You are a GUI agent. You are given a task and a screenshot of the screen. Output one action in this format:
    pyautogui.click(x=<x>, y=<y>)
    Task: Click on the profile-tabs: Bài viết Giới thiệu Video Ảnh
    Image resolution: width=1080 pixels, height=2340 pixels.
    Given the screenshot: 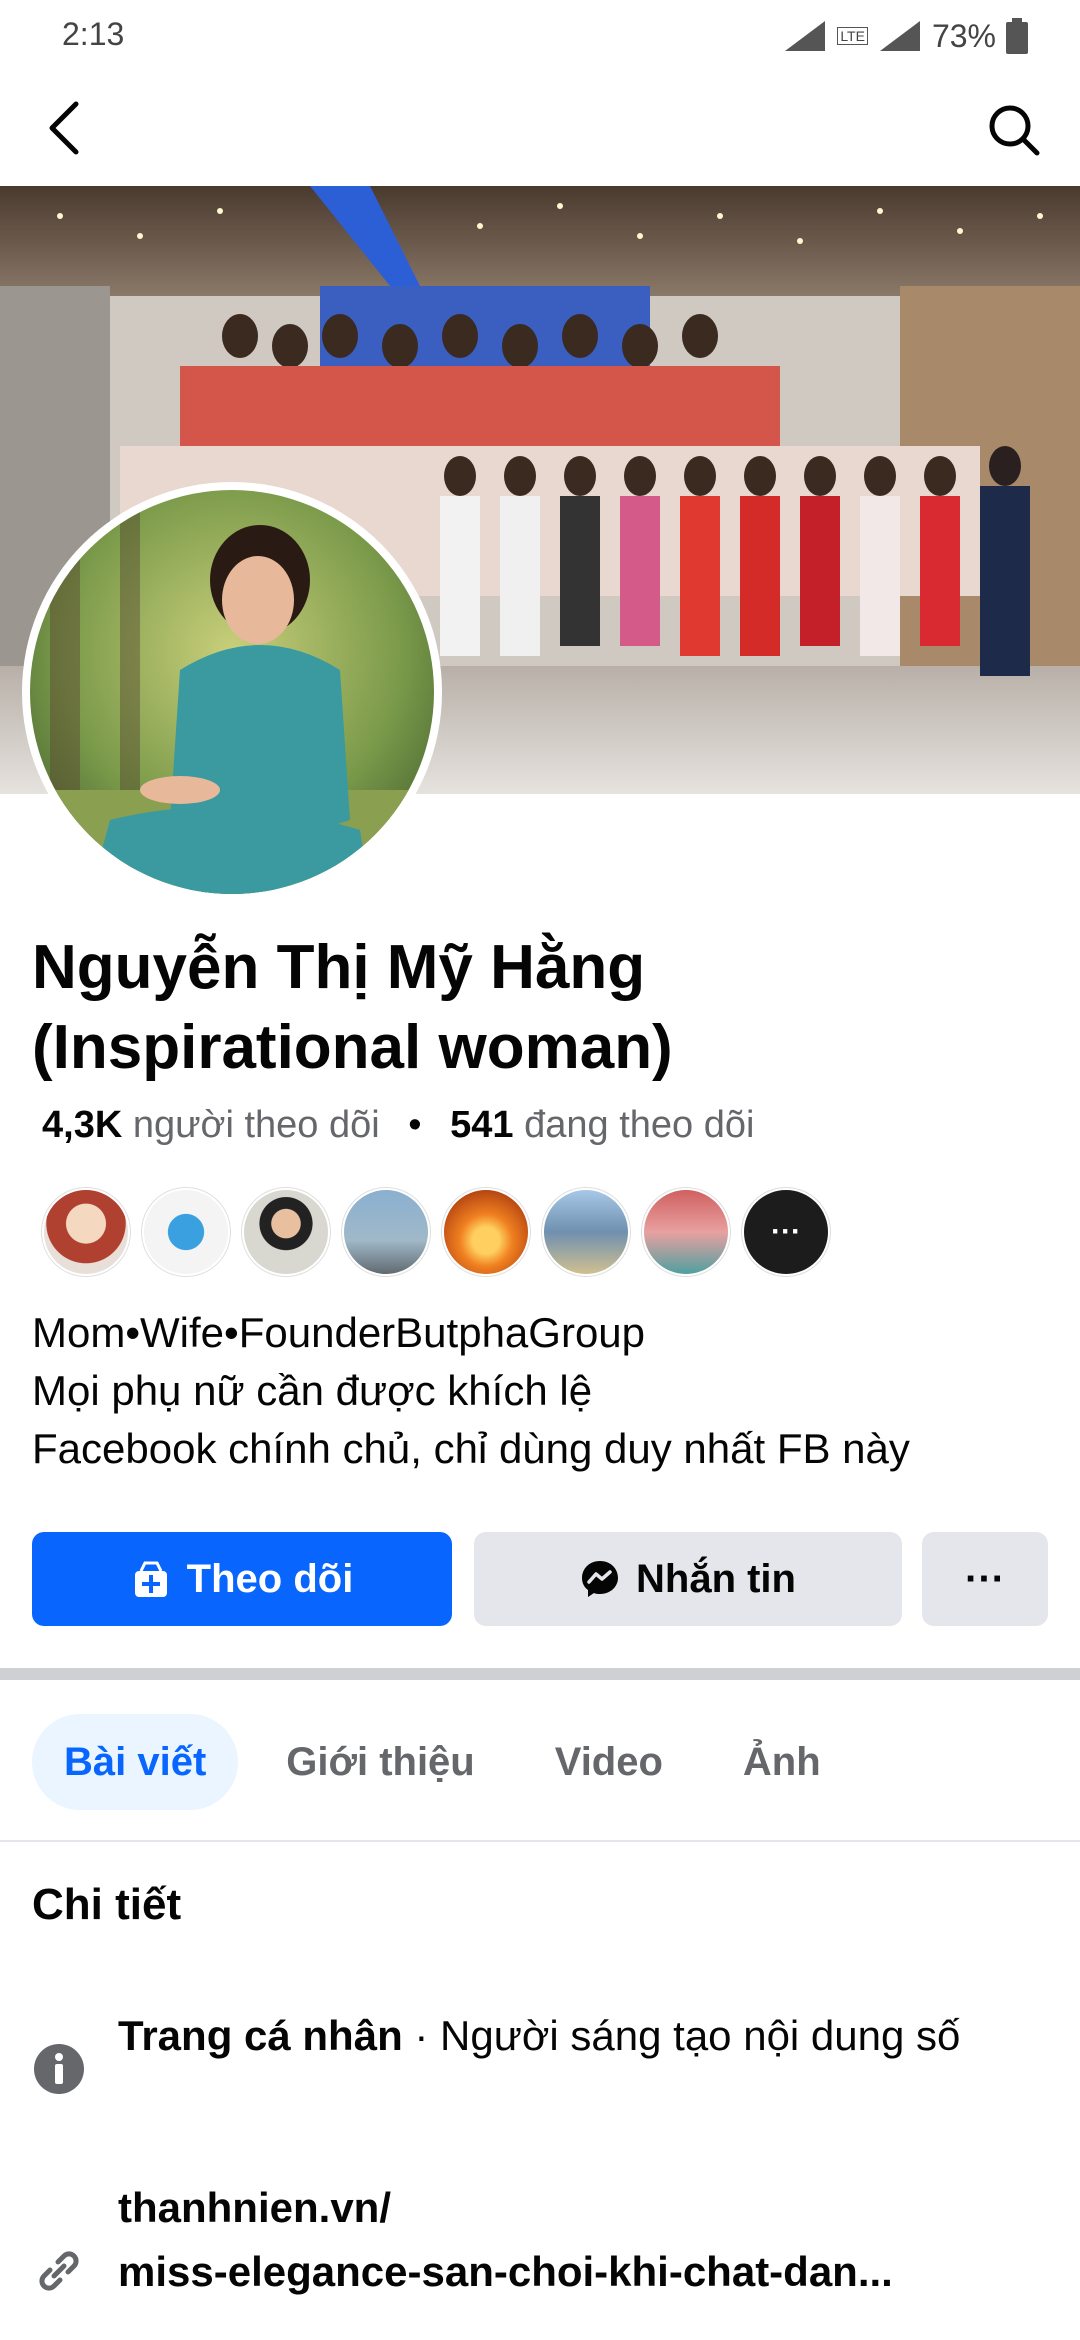 What is the action you would take?
    pyautogui.click(x=442, y=1762)
    